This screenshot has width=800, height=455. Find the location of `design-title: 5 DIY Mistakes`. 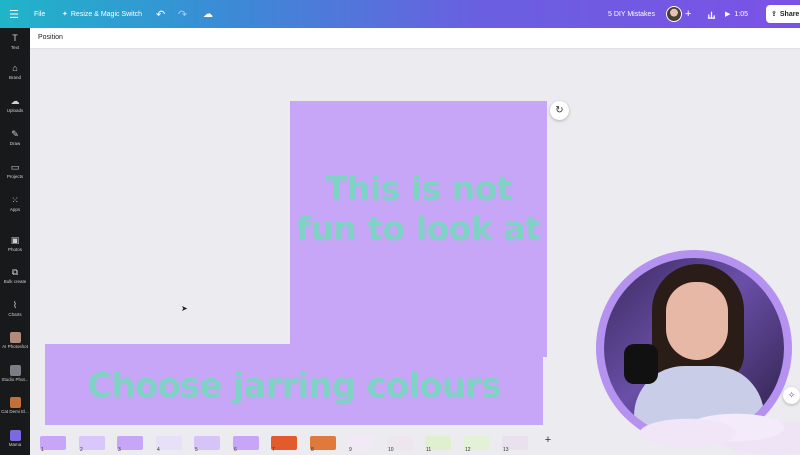

design-title: 5 DIY Mistakes is located at coordinates (631, 14).